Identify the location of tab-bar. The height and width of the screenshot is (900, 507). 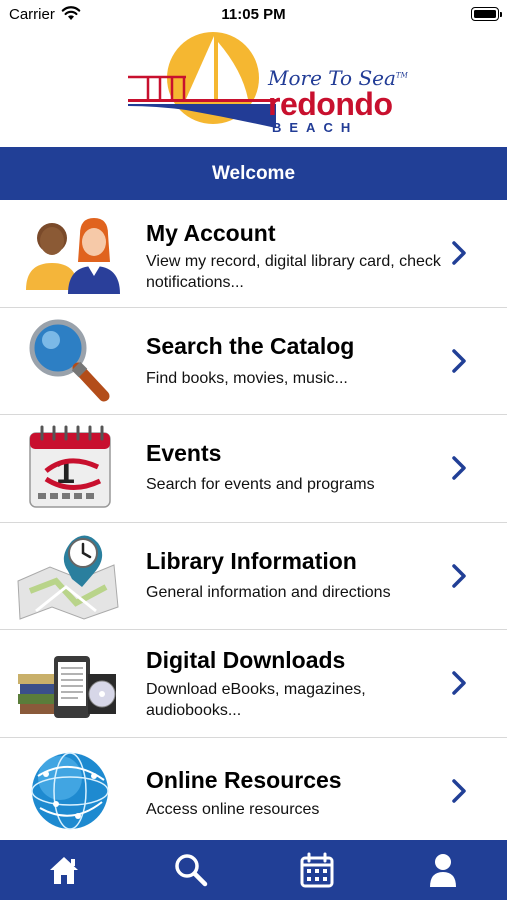
(253, 870).